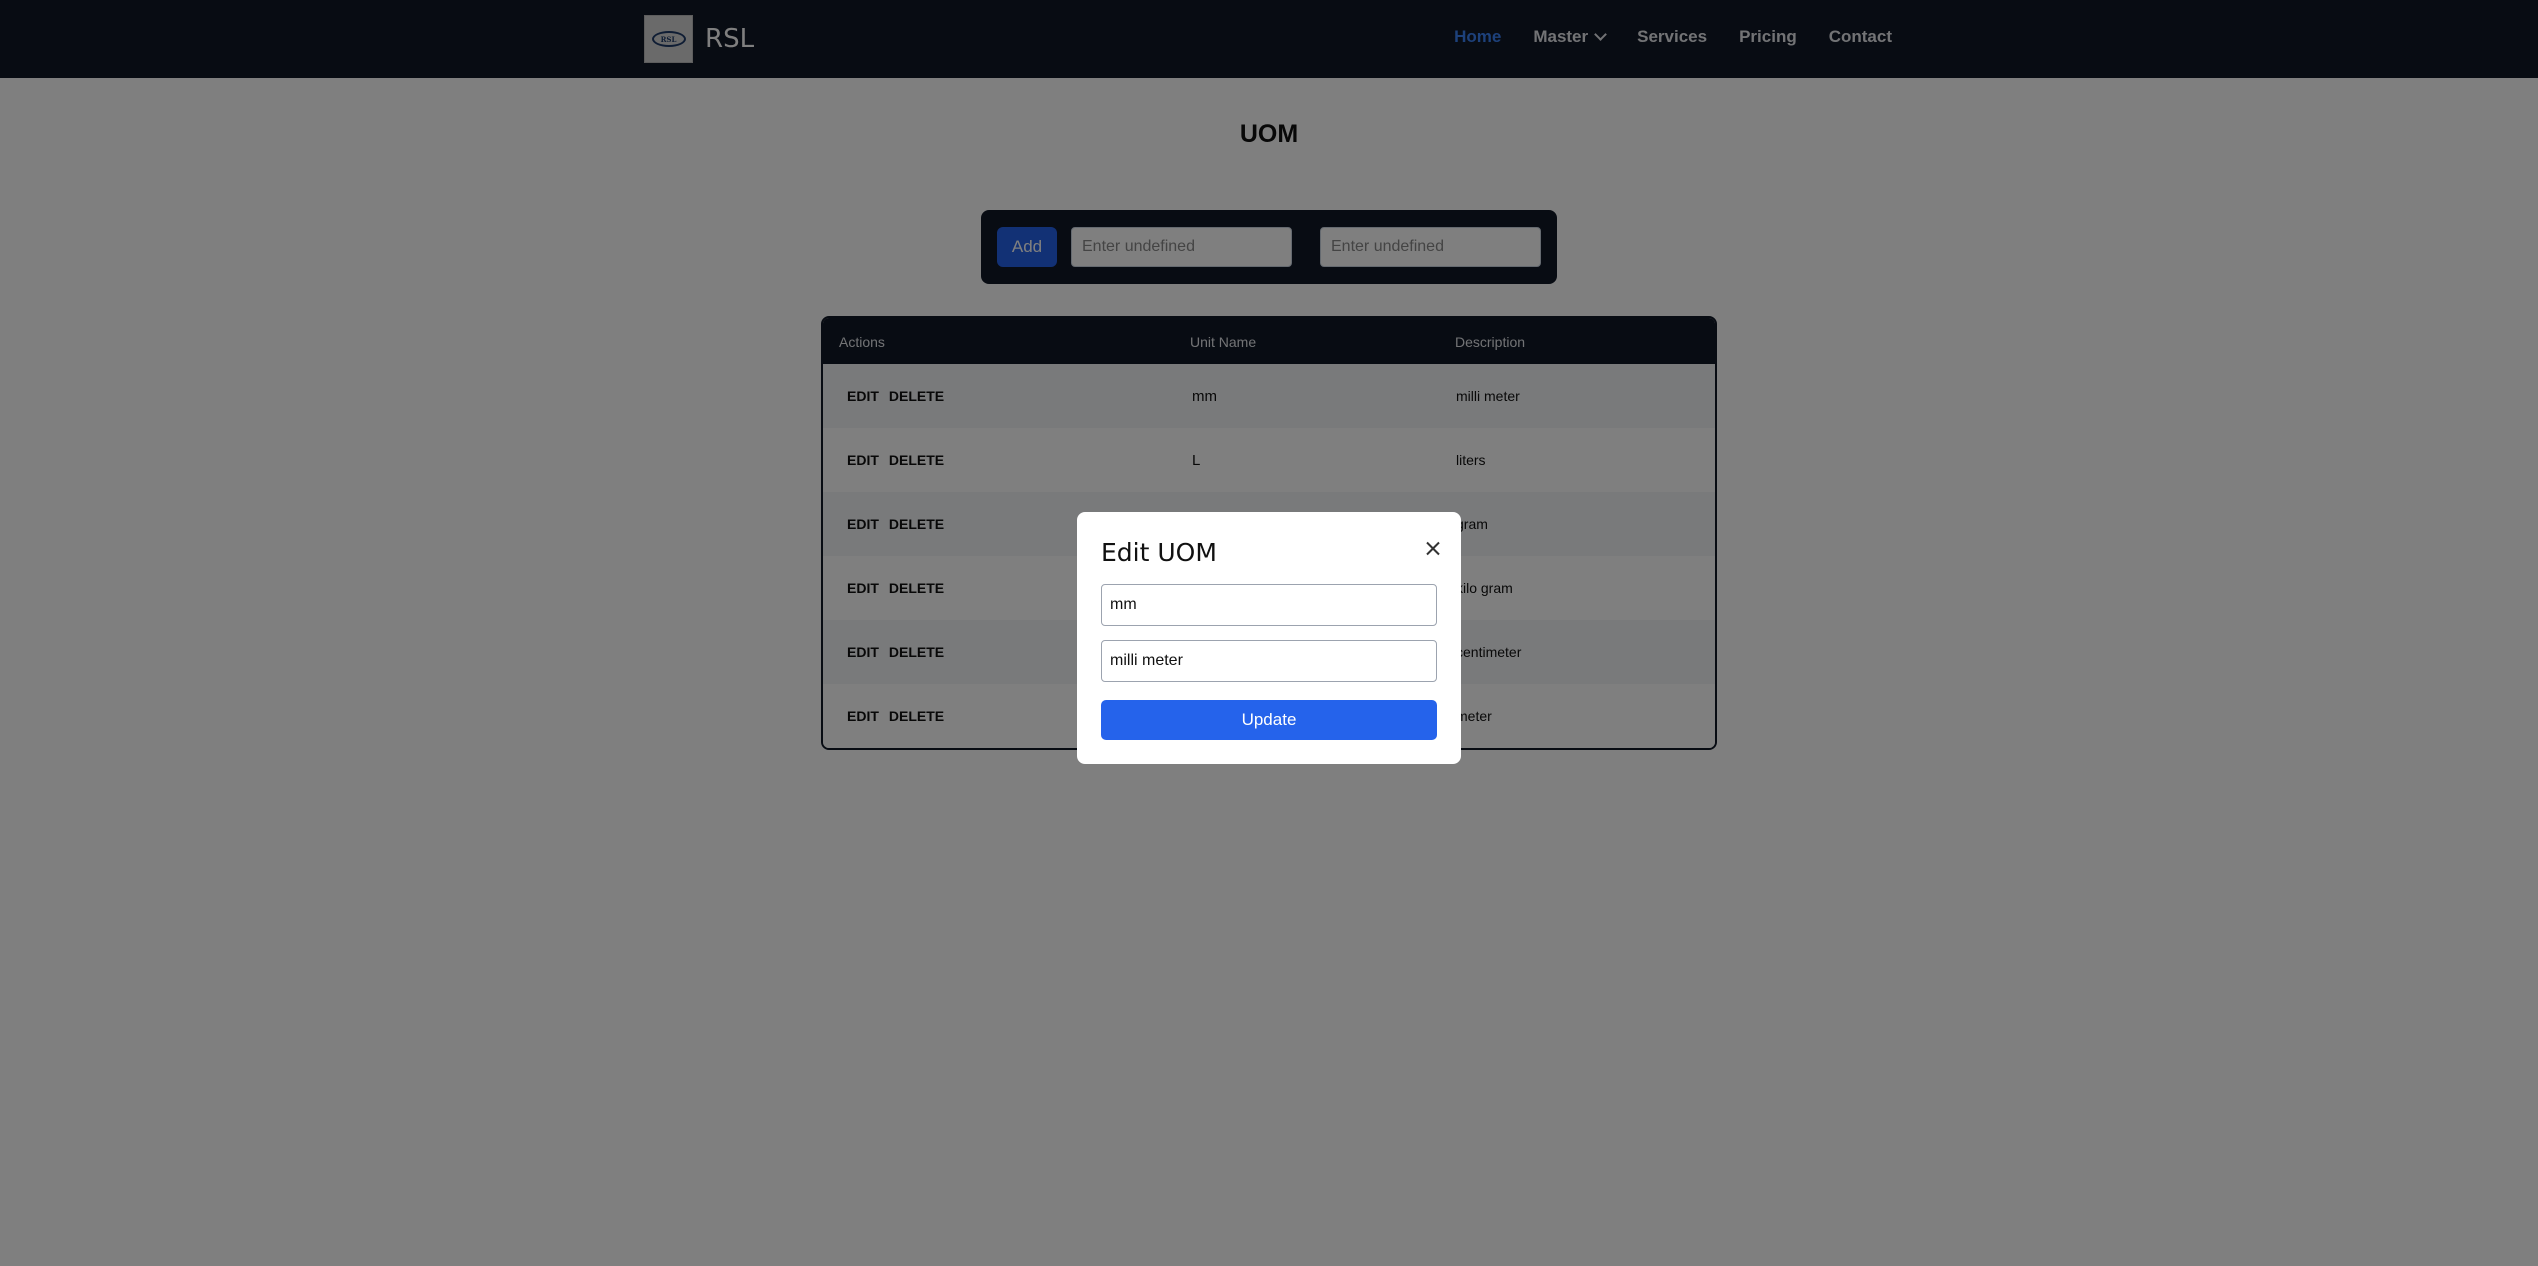 The height and width of the screenshot is (1266, 2538). Describe the element at coordinates (1433, 548) in the screenshot. I see `close-icon` at that location.